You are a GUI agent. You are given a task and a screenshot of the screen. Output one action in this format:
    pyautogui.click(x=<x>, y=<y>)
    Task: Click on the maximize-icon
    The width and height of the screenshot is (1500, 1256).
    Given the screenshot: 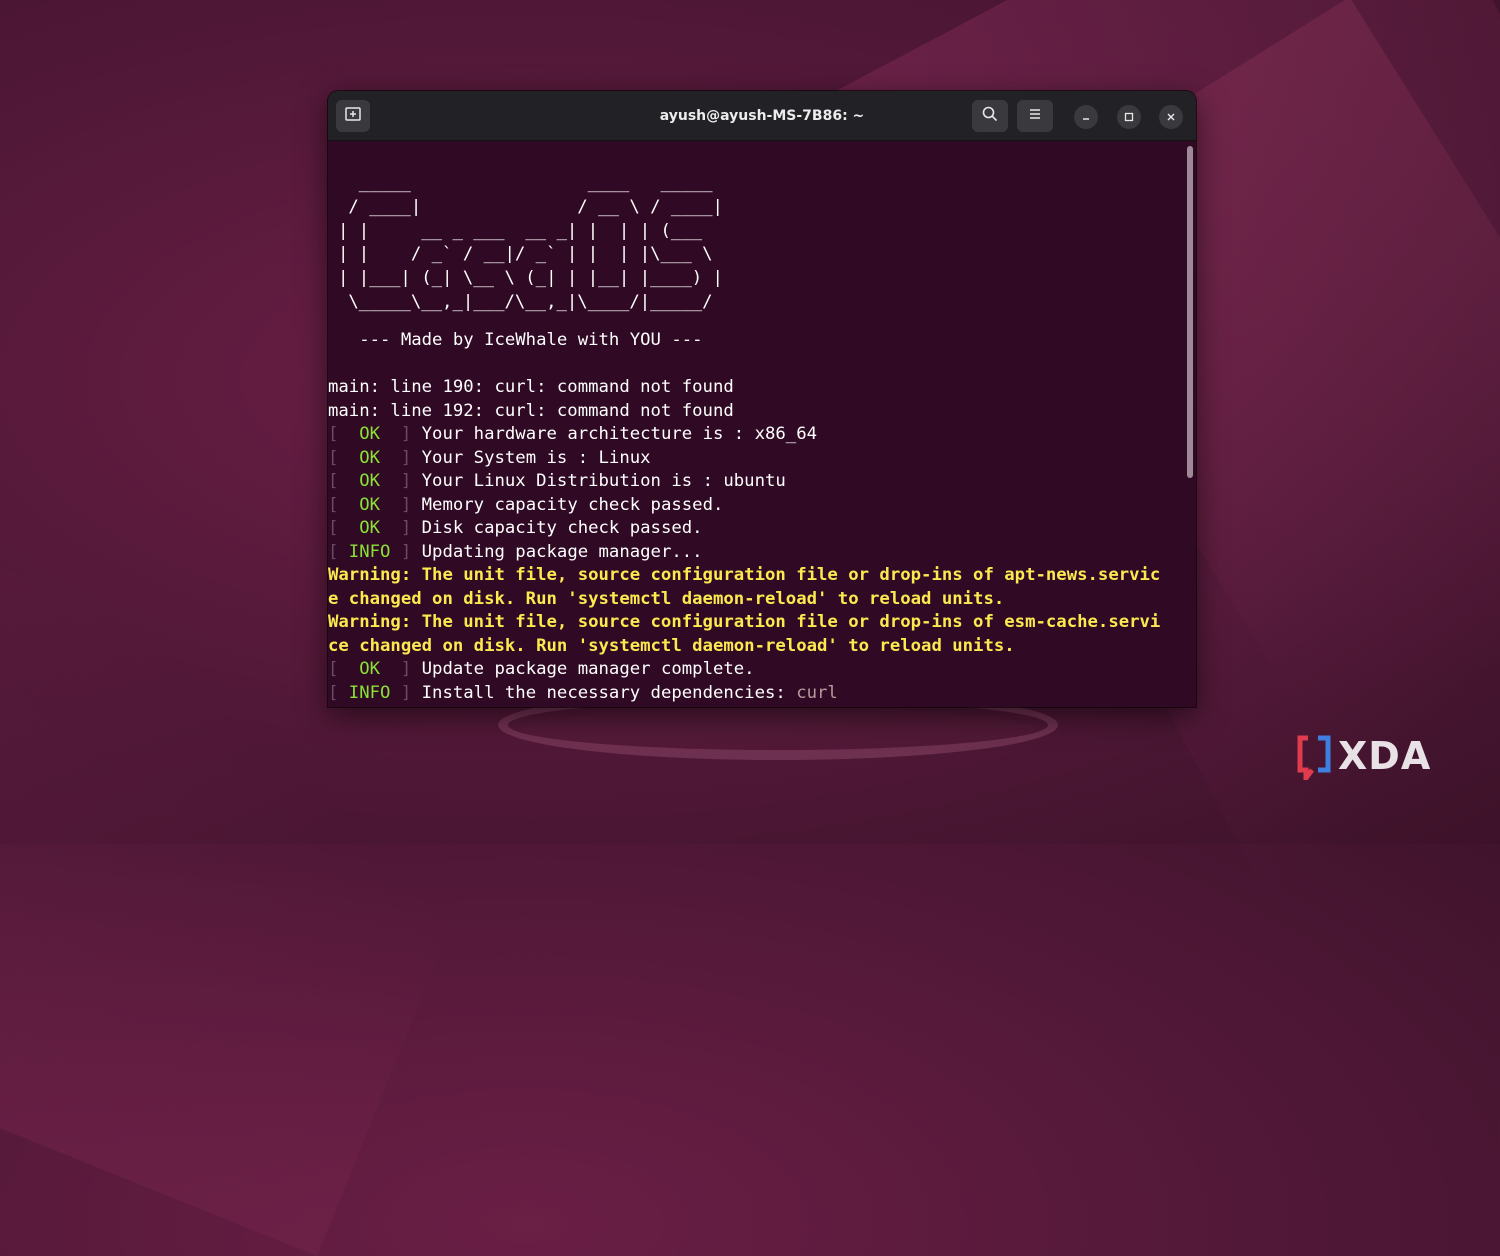 What is the action you would take?
    pyautogui.click(x=1129, y=117)
    